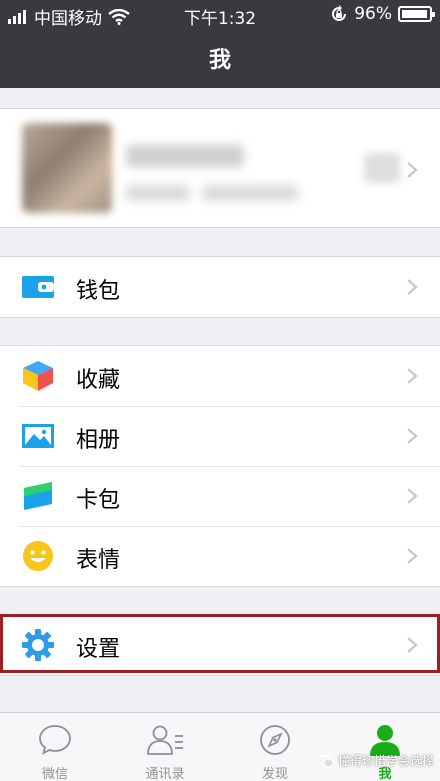  I want to click on wechat-logo-icon, so click(326, 760).